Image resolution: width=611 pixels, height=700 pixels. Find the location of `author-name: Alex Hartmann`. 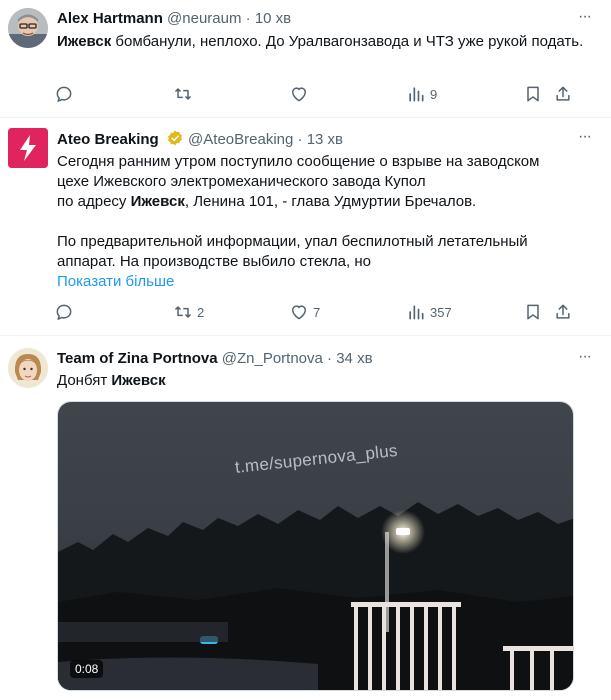

author-name: Alex Hartmann is located at coordinates (110, 18).